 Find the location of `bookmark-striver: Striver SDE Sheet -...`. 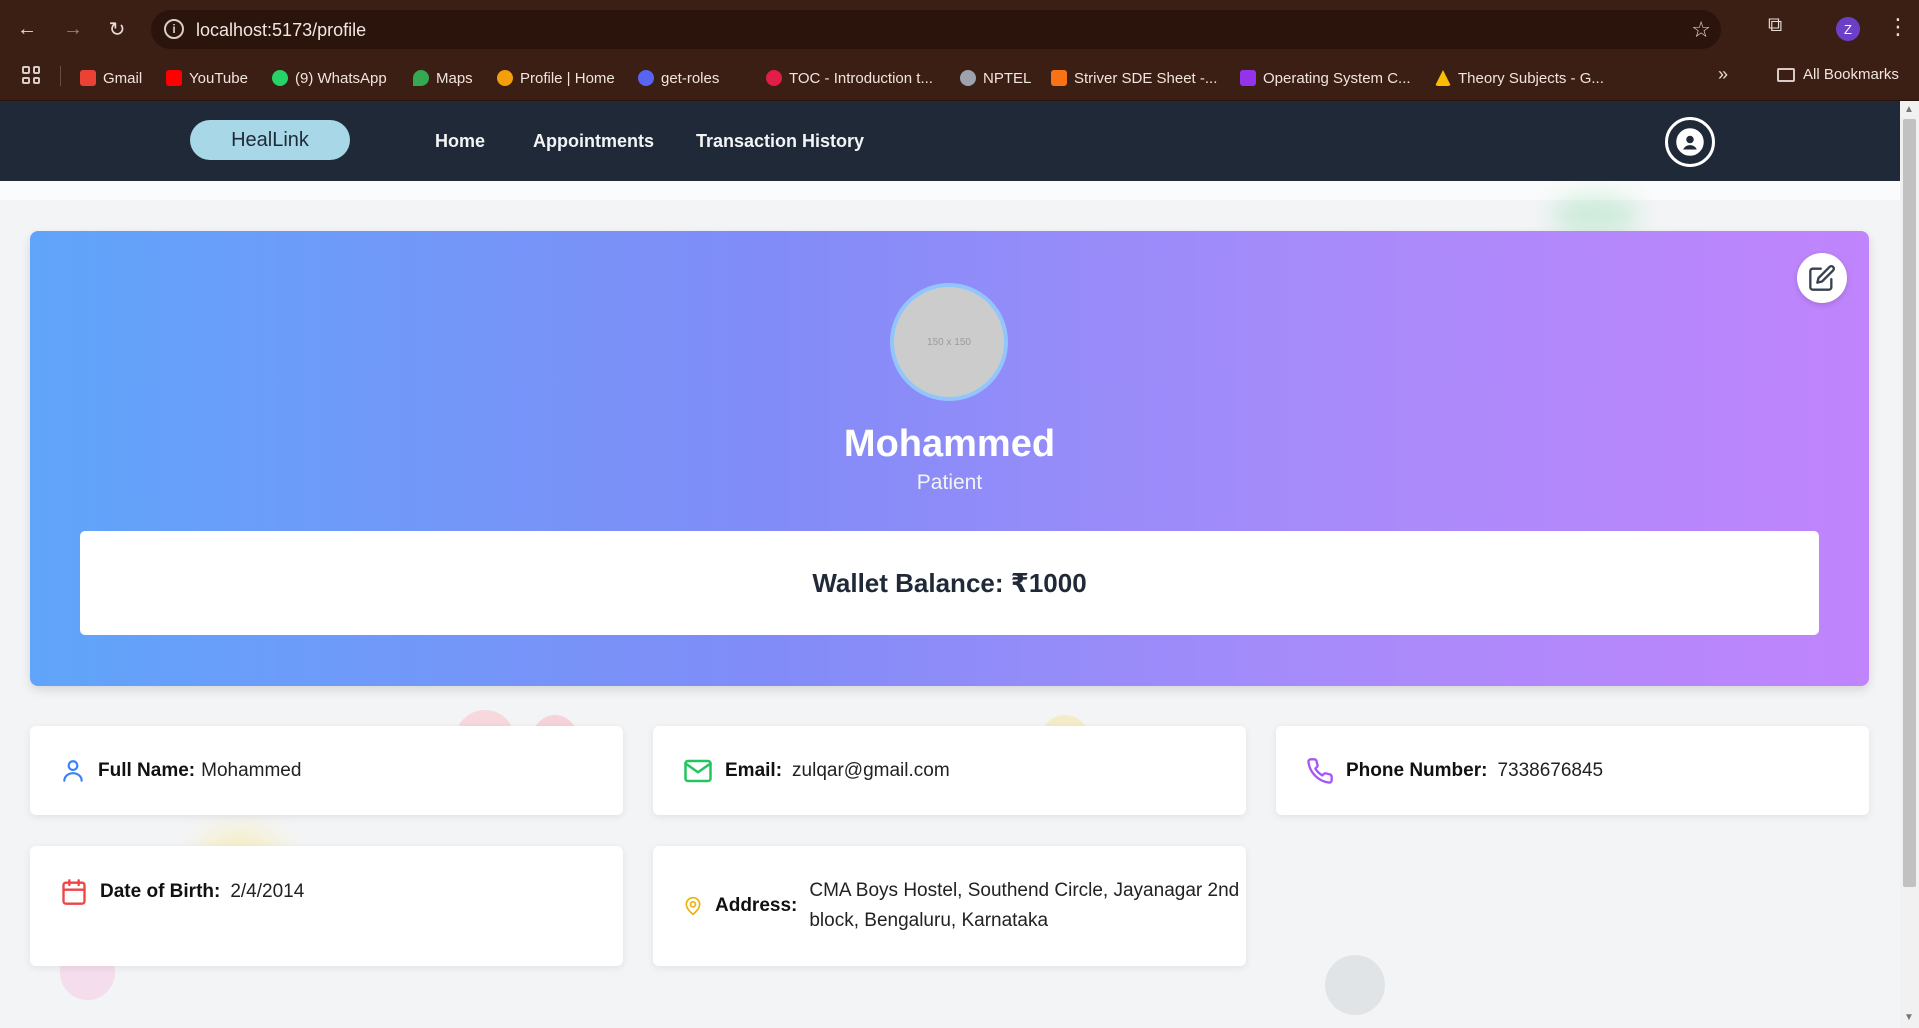

bookmark-striver: Striver SDE Sheet -... is located at coordinates (1134, 78).